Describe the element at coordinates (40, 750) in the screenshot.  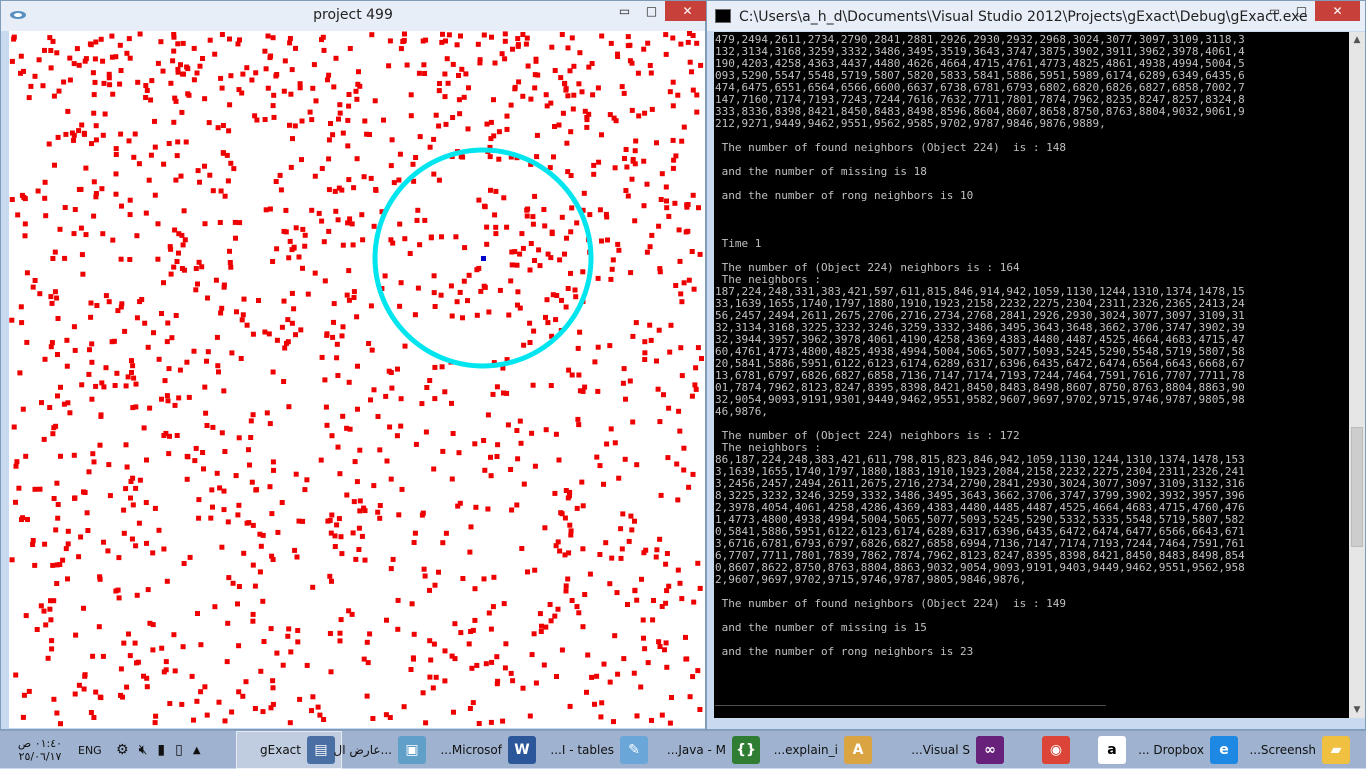
I see `clock: ٠١:٤٠ ص ٢٥/٠٦/١٧` at that location.